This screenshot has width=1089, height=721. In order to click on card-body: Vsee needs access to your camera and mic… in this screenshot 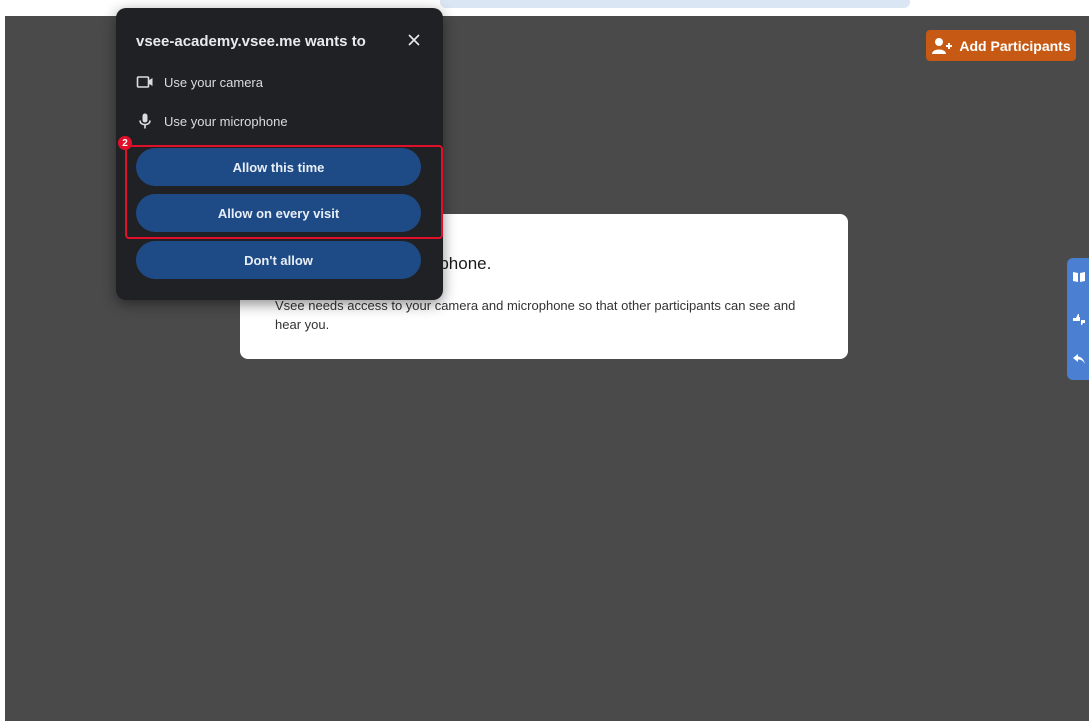, I will do `click(535, 315)`.